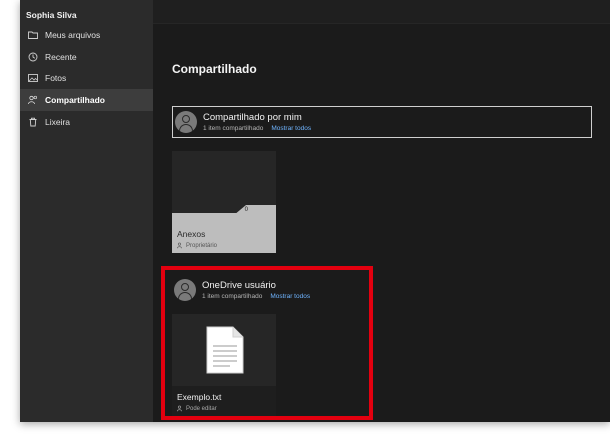  I want to click on file-tile-exemplo: Exemplo.txt Pode editar, so click(224, 365).